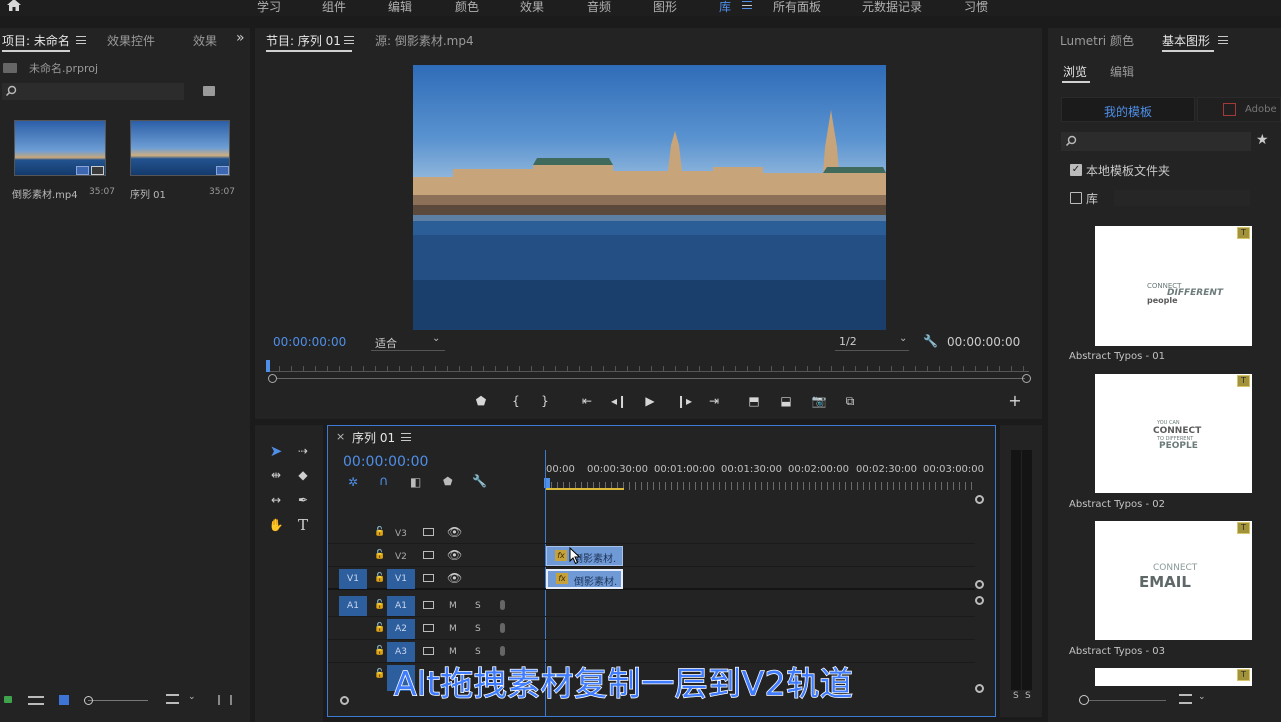  Describe the element at coordinates (725, 7) in the screenshot. I see `workspace-libraries: 库` at that location.